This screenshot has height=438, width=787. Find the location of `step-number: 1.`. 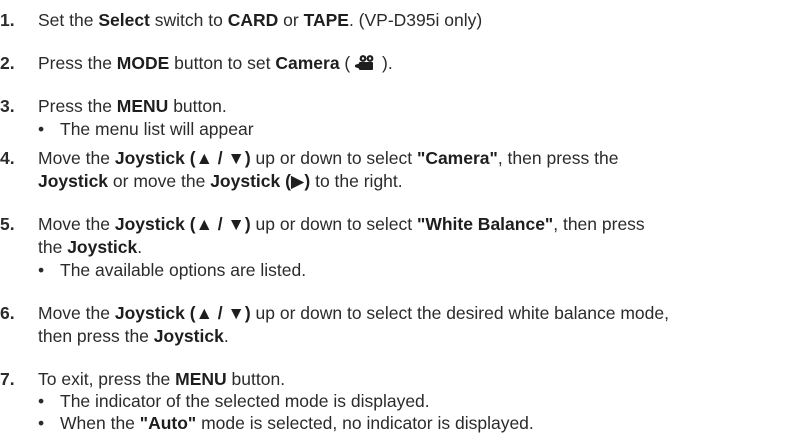

step-number: 1. is located at coordinates (7, 20).